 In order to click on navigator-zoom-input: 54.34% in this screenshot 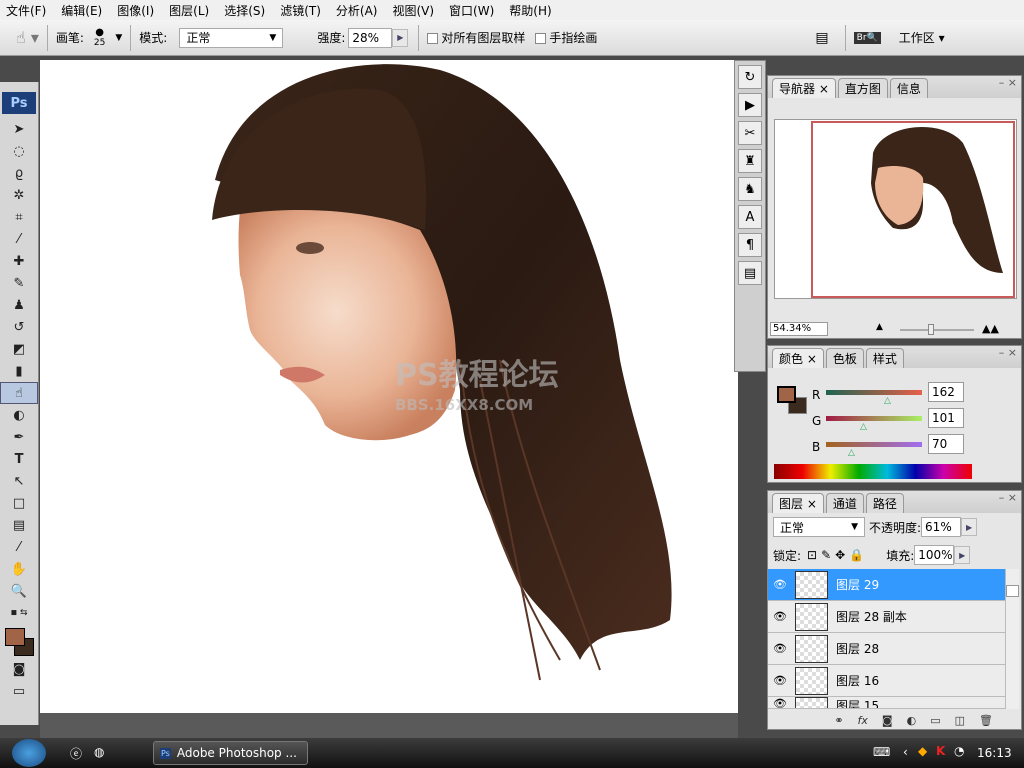, I will do `click(799, 329)`.